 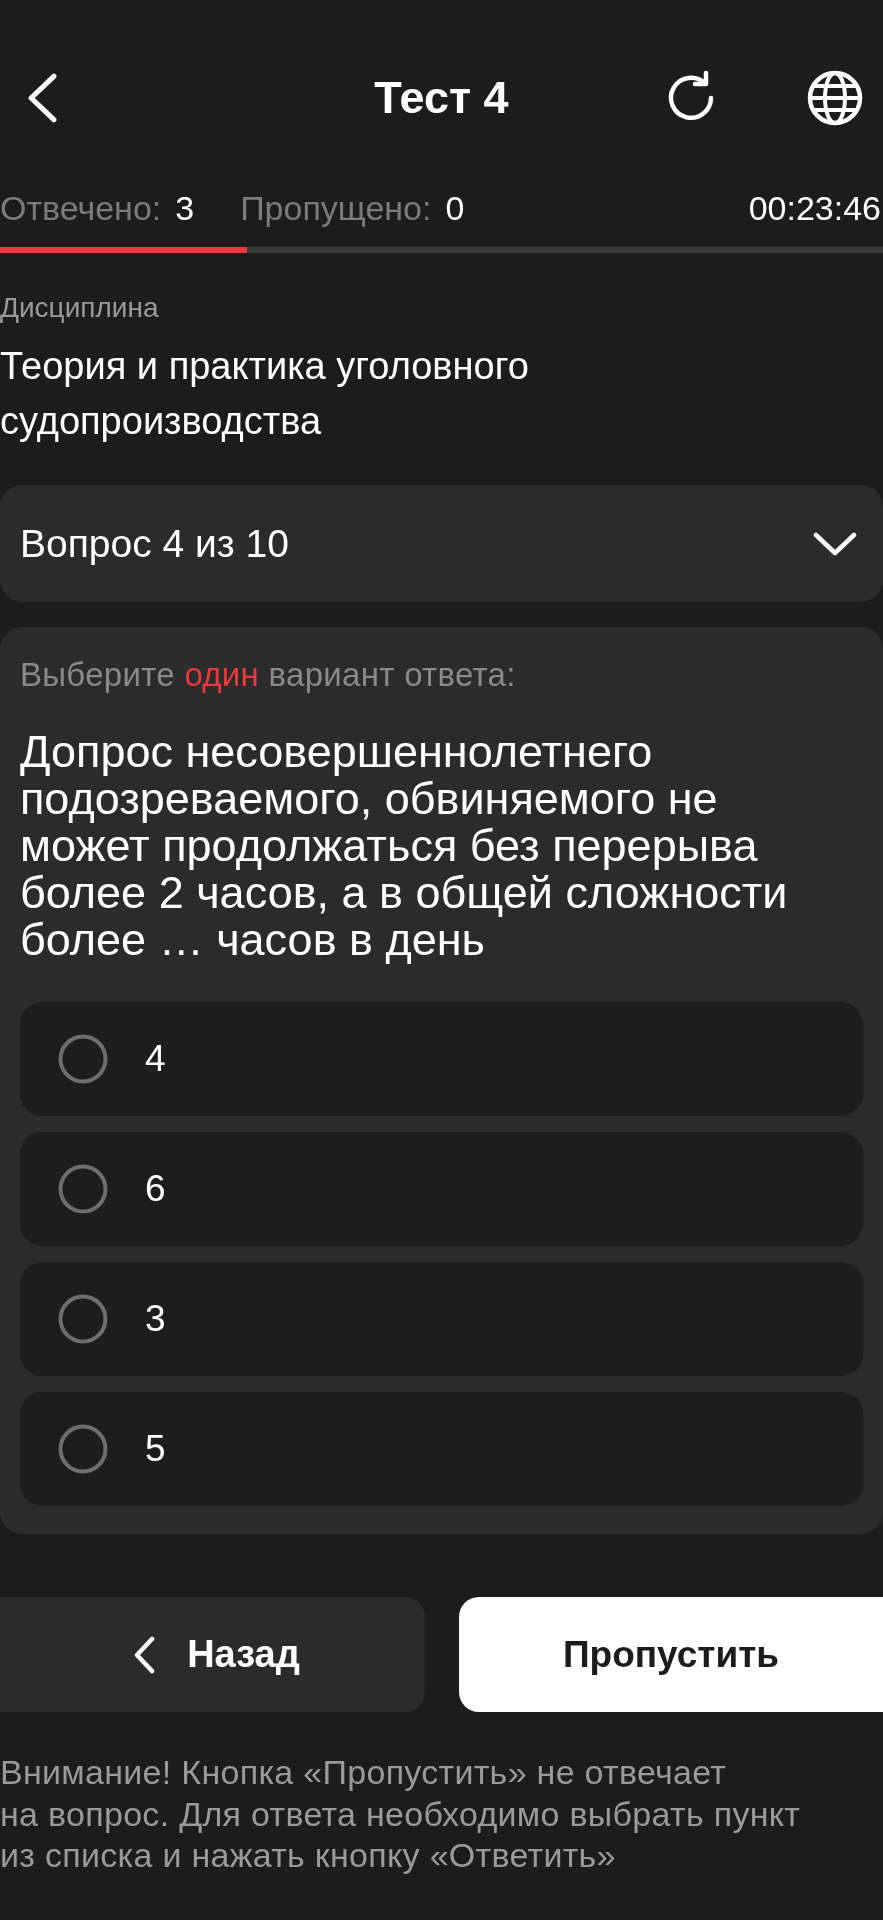 I want to click on answer-option: 6, so click(x=441, y=1189).